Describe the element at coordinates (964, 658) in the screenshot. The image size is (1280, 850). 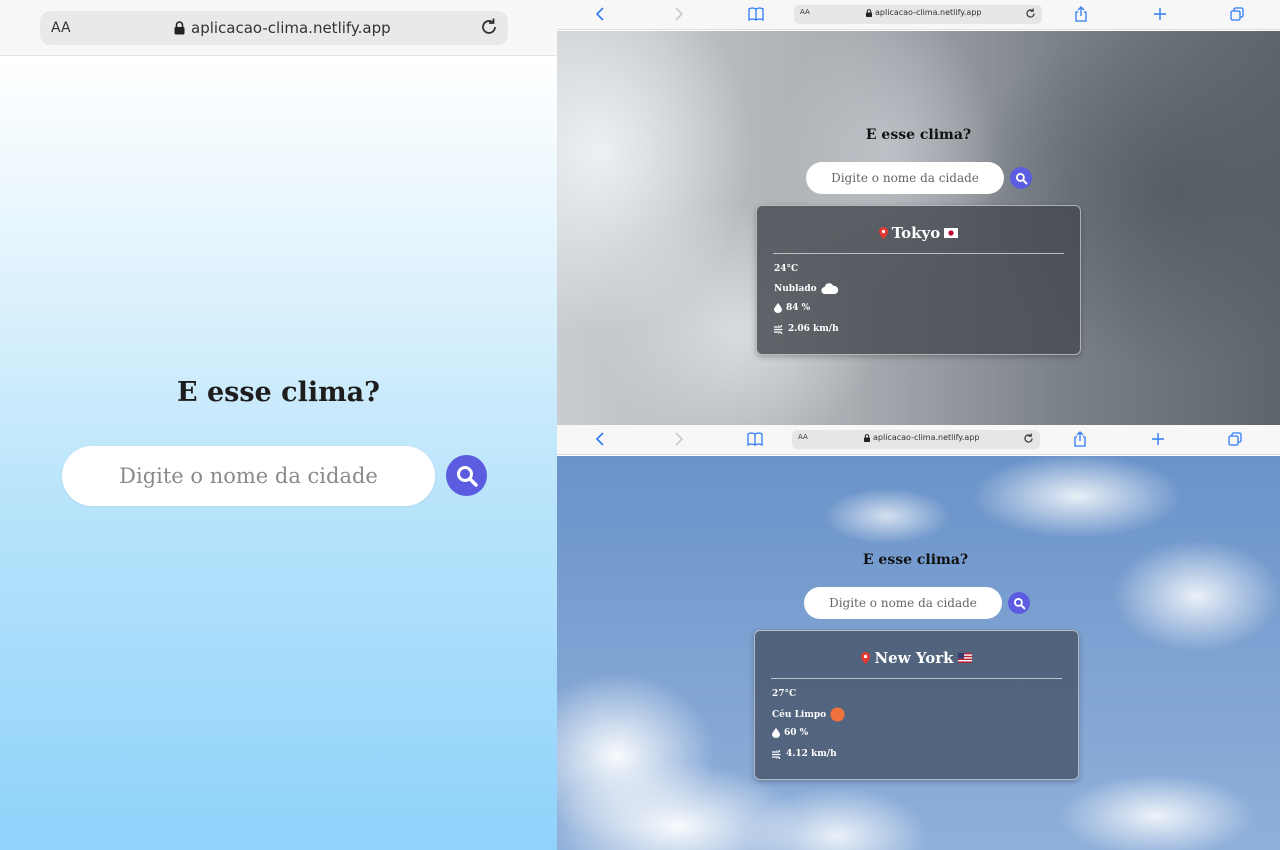
I see `usa-flag-icon` at that location.